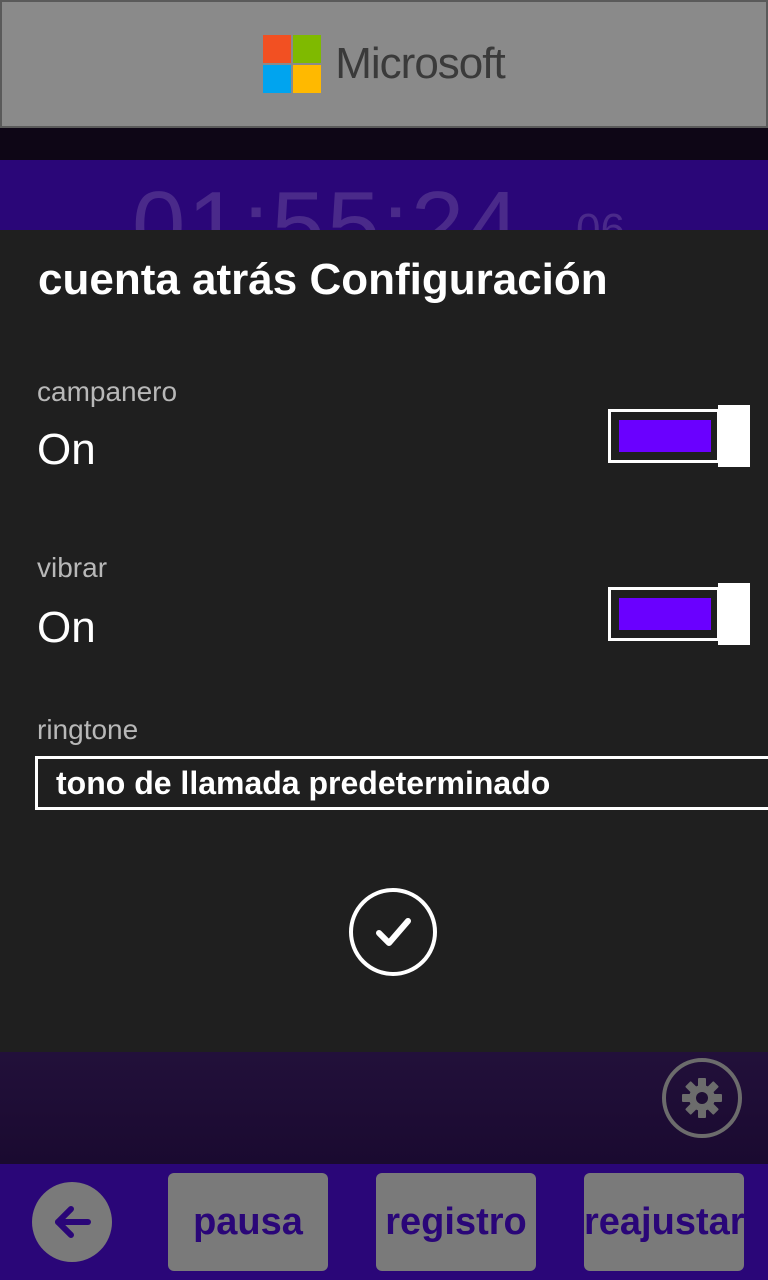  What do you see at coordinates (327, 201) in the screenshot?
I see `timer-main: 01:55:24` at bounding box center [327, 201].